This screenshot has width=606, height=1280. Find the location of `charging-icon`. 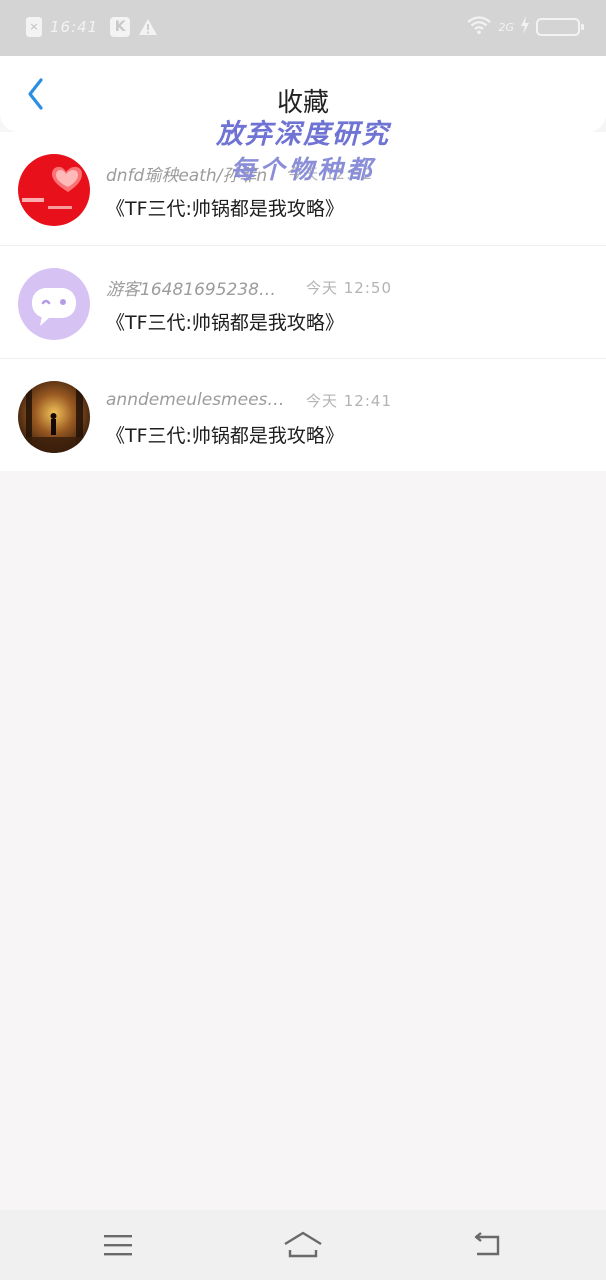

charging-icon is located at coordinates (525, 27).